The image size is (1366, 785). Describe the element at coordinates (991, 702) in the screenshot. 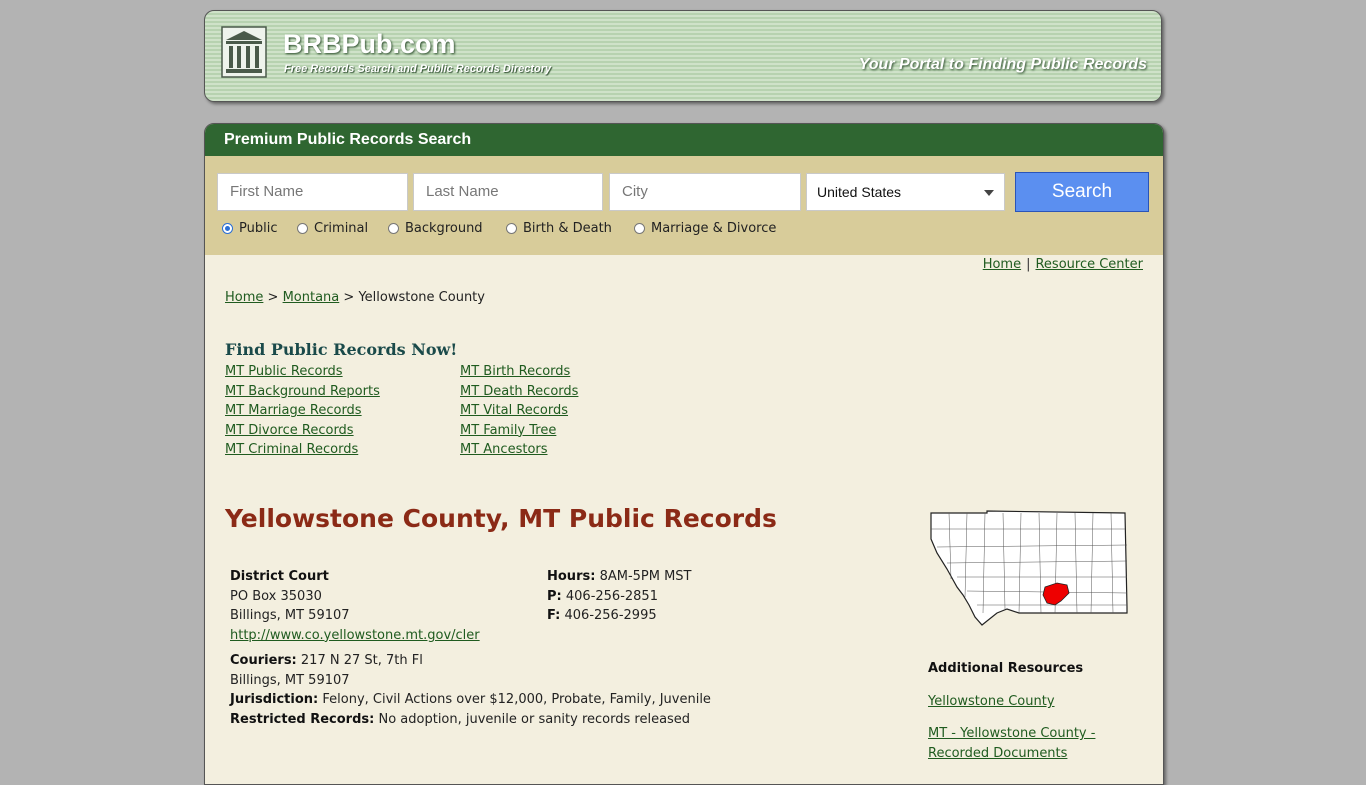

I see `link-yellowstone-county: Yellowstone County` at that location.